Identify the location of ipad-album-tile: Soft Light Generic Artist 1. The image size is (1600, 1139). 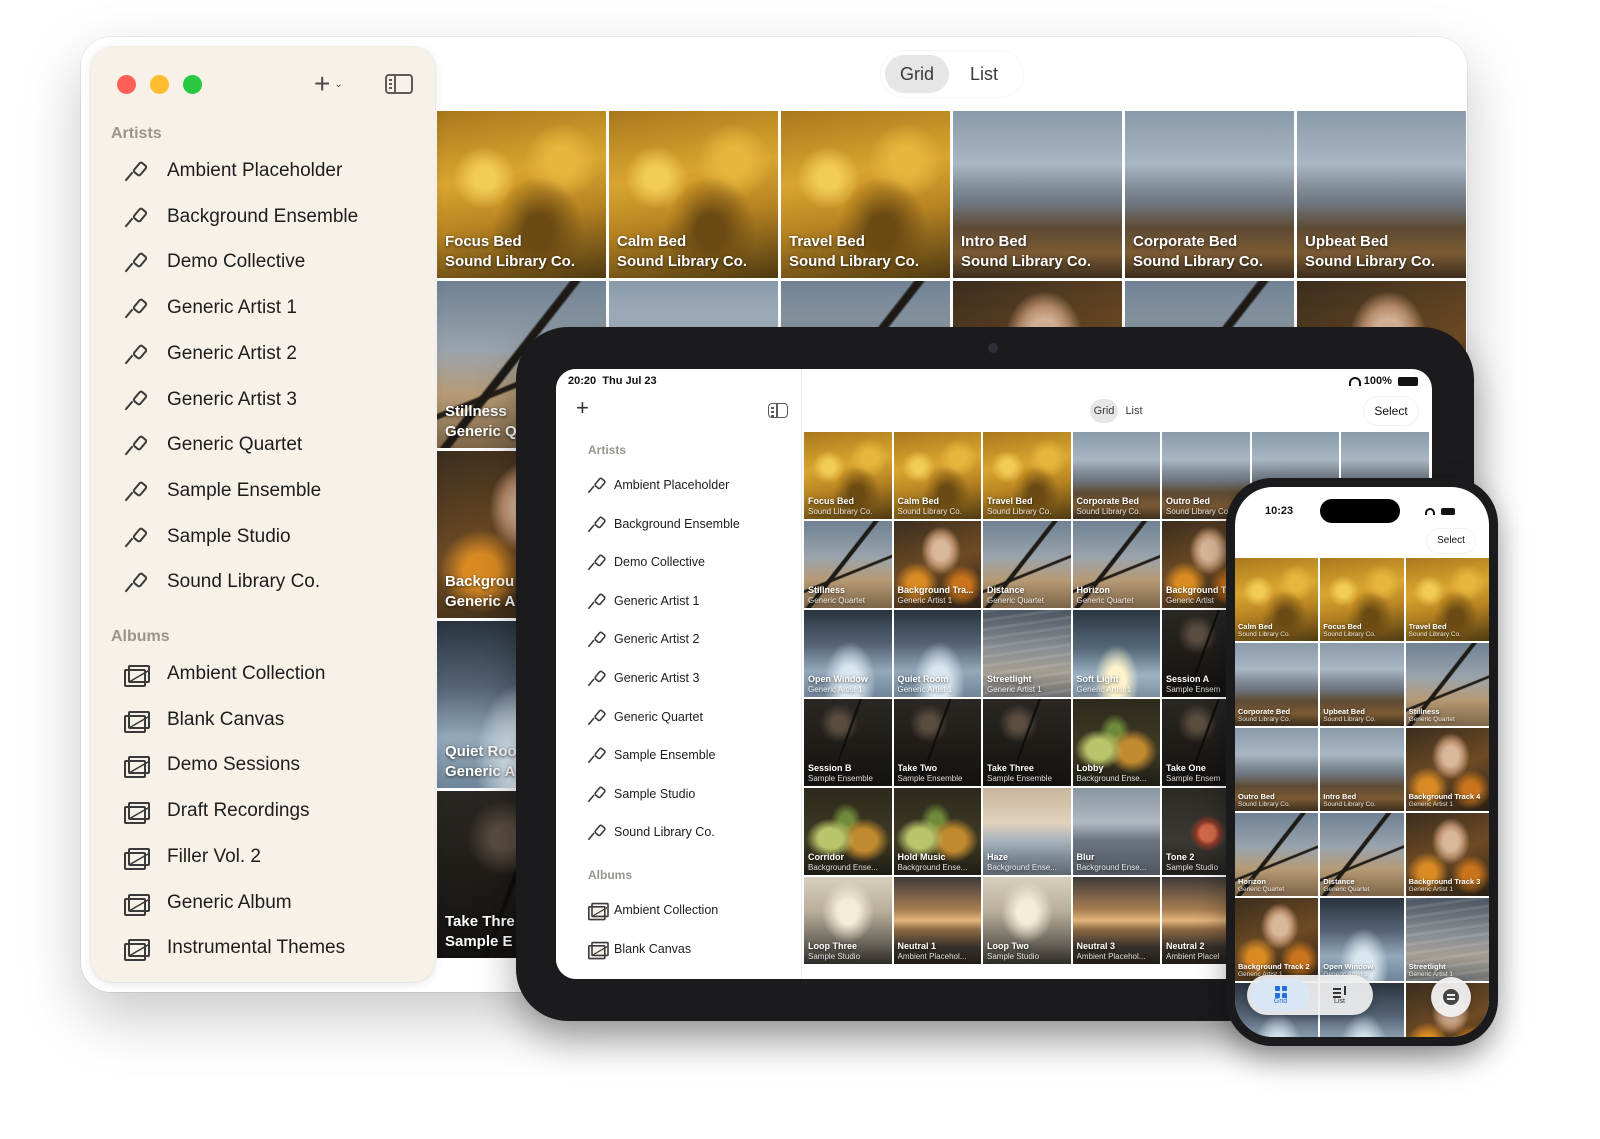
(1116, 653).